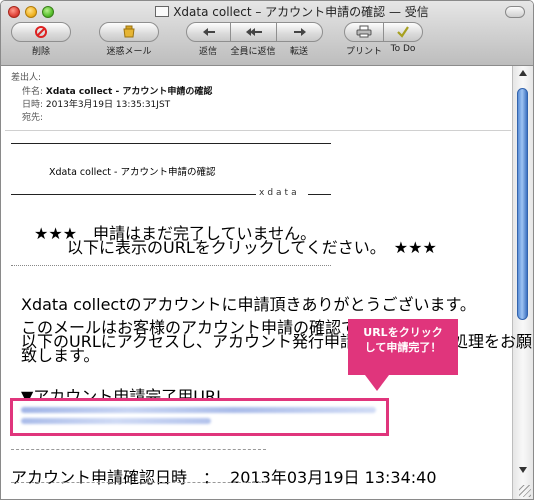 This screenshot has height=500, width=534. I want to click on todo-label: To Do, so click(403, 49).